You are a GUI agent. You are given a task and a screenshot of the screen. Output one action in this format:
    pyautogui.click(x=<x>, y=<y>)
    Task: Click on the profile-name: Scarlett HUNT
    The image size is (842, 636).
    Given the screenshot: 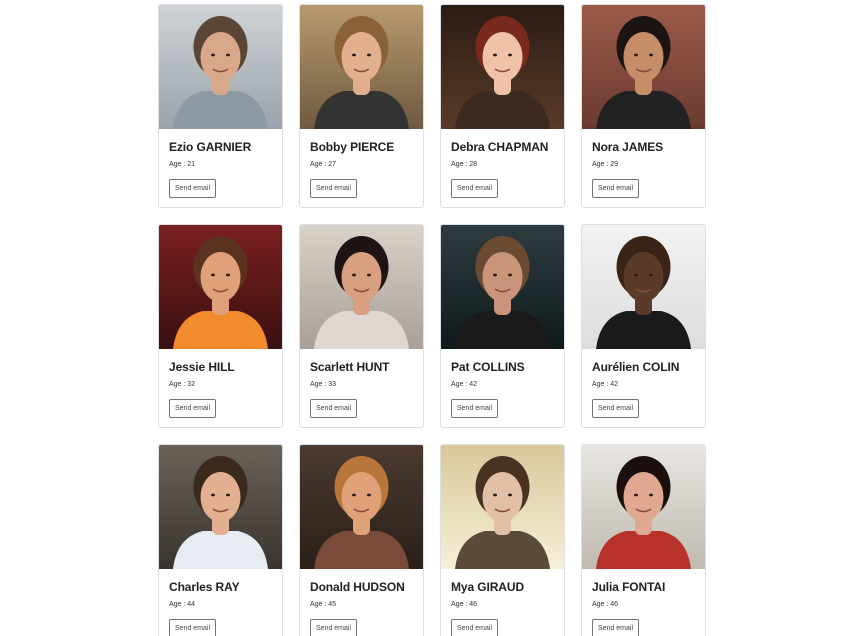 What is the action you would take?
    pyautogui.click(x=350, y=367)
    